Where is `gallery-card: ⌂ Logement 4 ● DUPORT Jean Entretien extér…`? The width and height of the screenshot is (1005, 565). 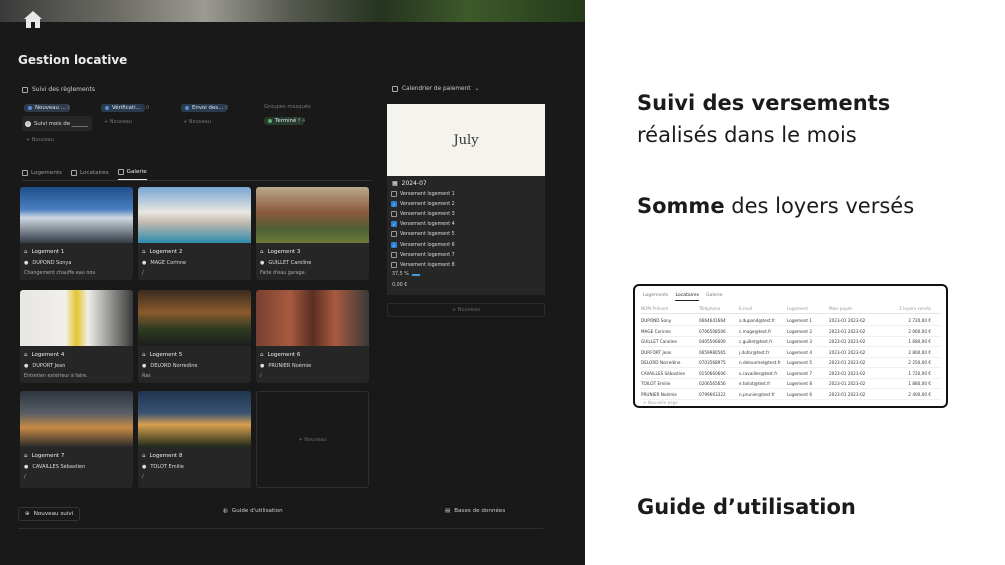
gallery-card: ⌂ Logement 4 ● DUPORT Jean Entretien extér… is located at coordinates (76, 336).